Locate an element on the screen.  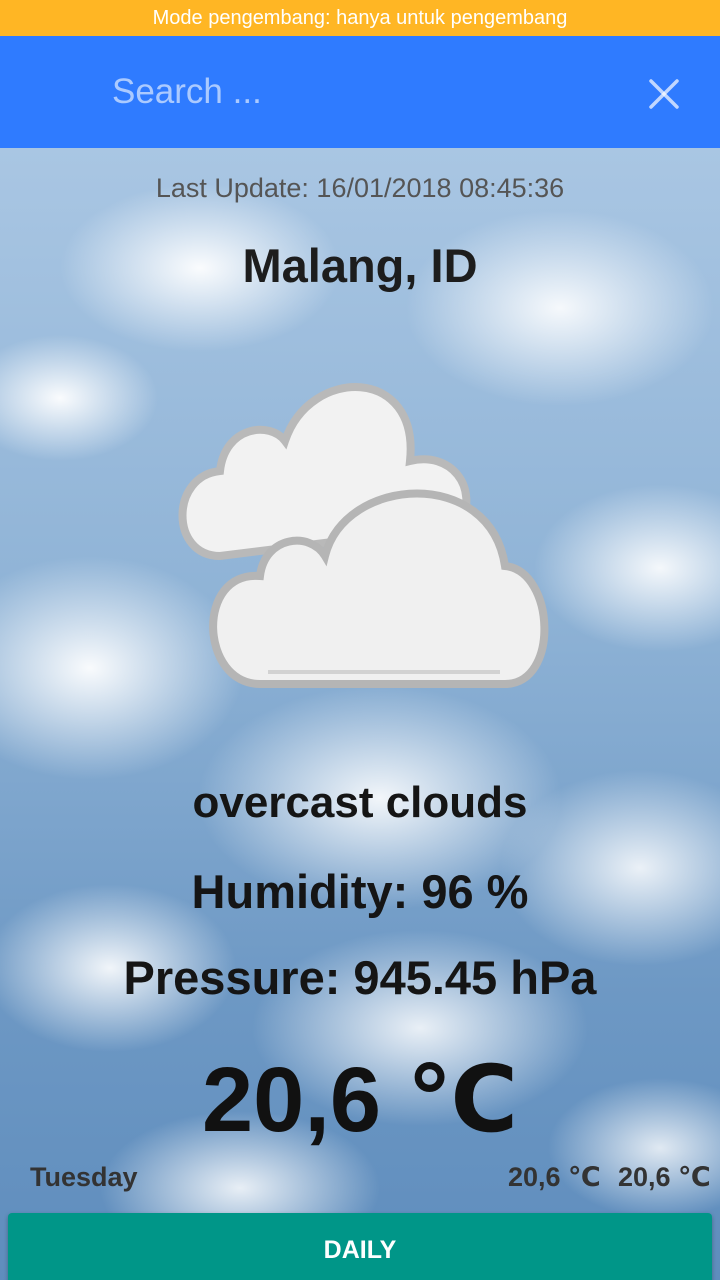
close-icon is located at coordinates (664, 94).